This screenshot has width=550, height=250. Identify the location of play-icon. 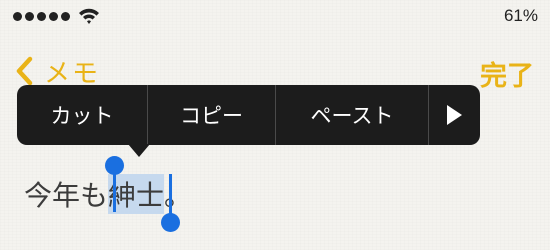
(454, 115).